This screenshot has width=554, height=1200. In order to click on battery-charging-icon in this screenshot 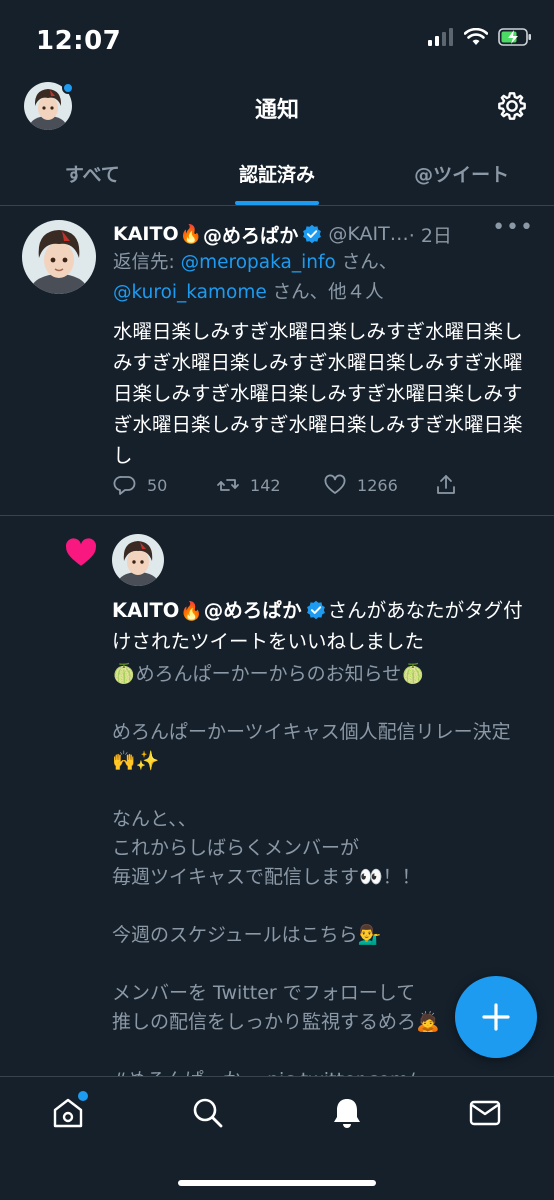, I will do `click(514, 37)`.